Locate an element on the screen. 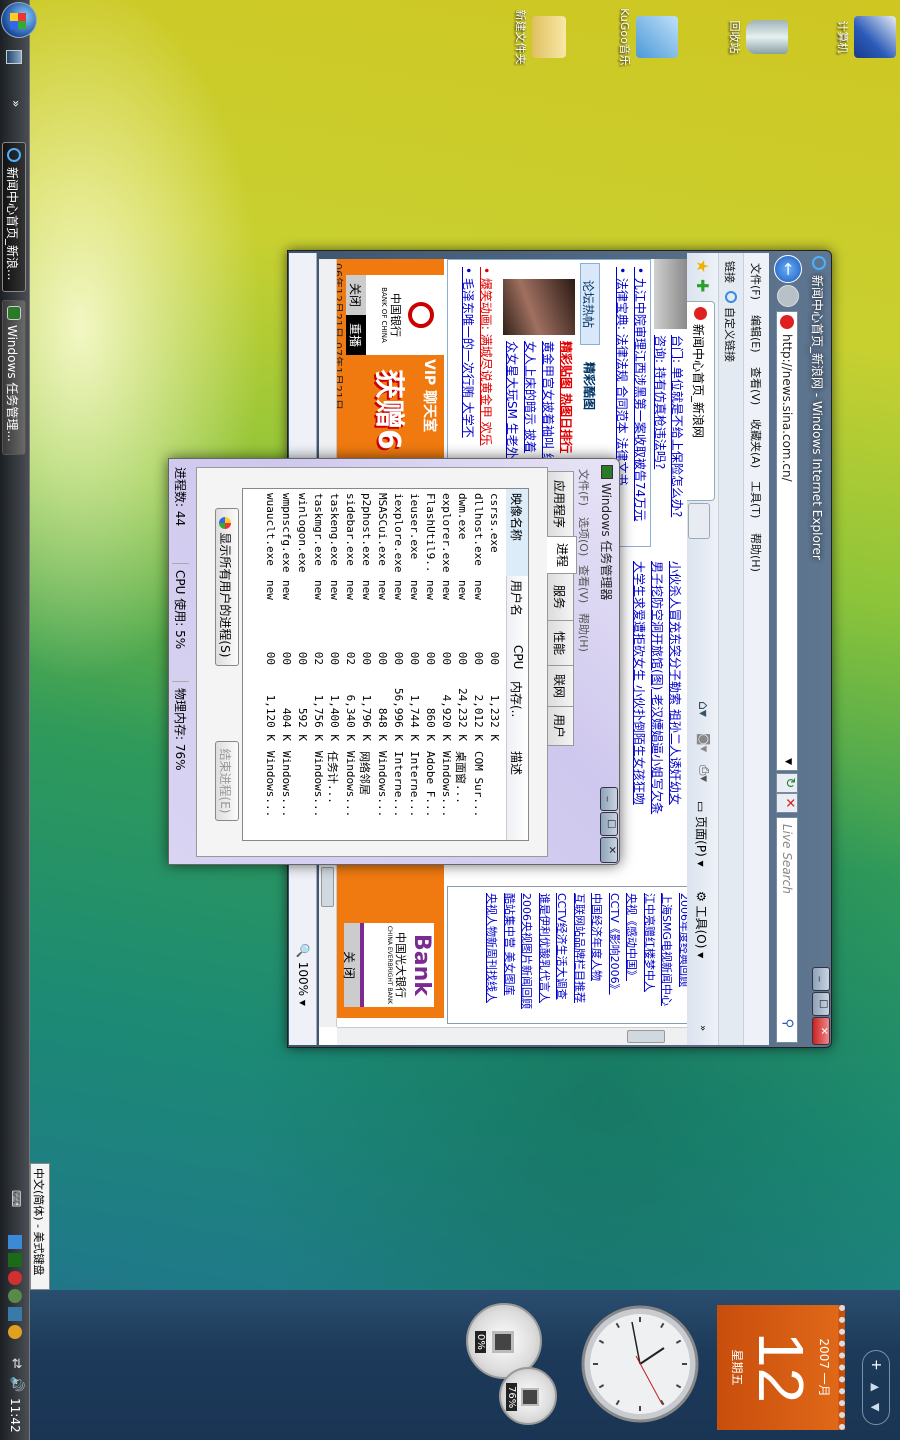  tab-processes: 进程 is located at coordinates (562, 555).